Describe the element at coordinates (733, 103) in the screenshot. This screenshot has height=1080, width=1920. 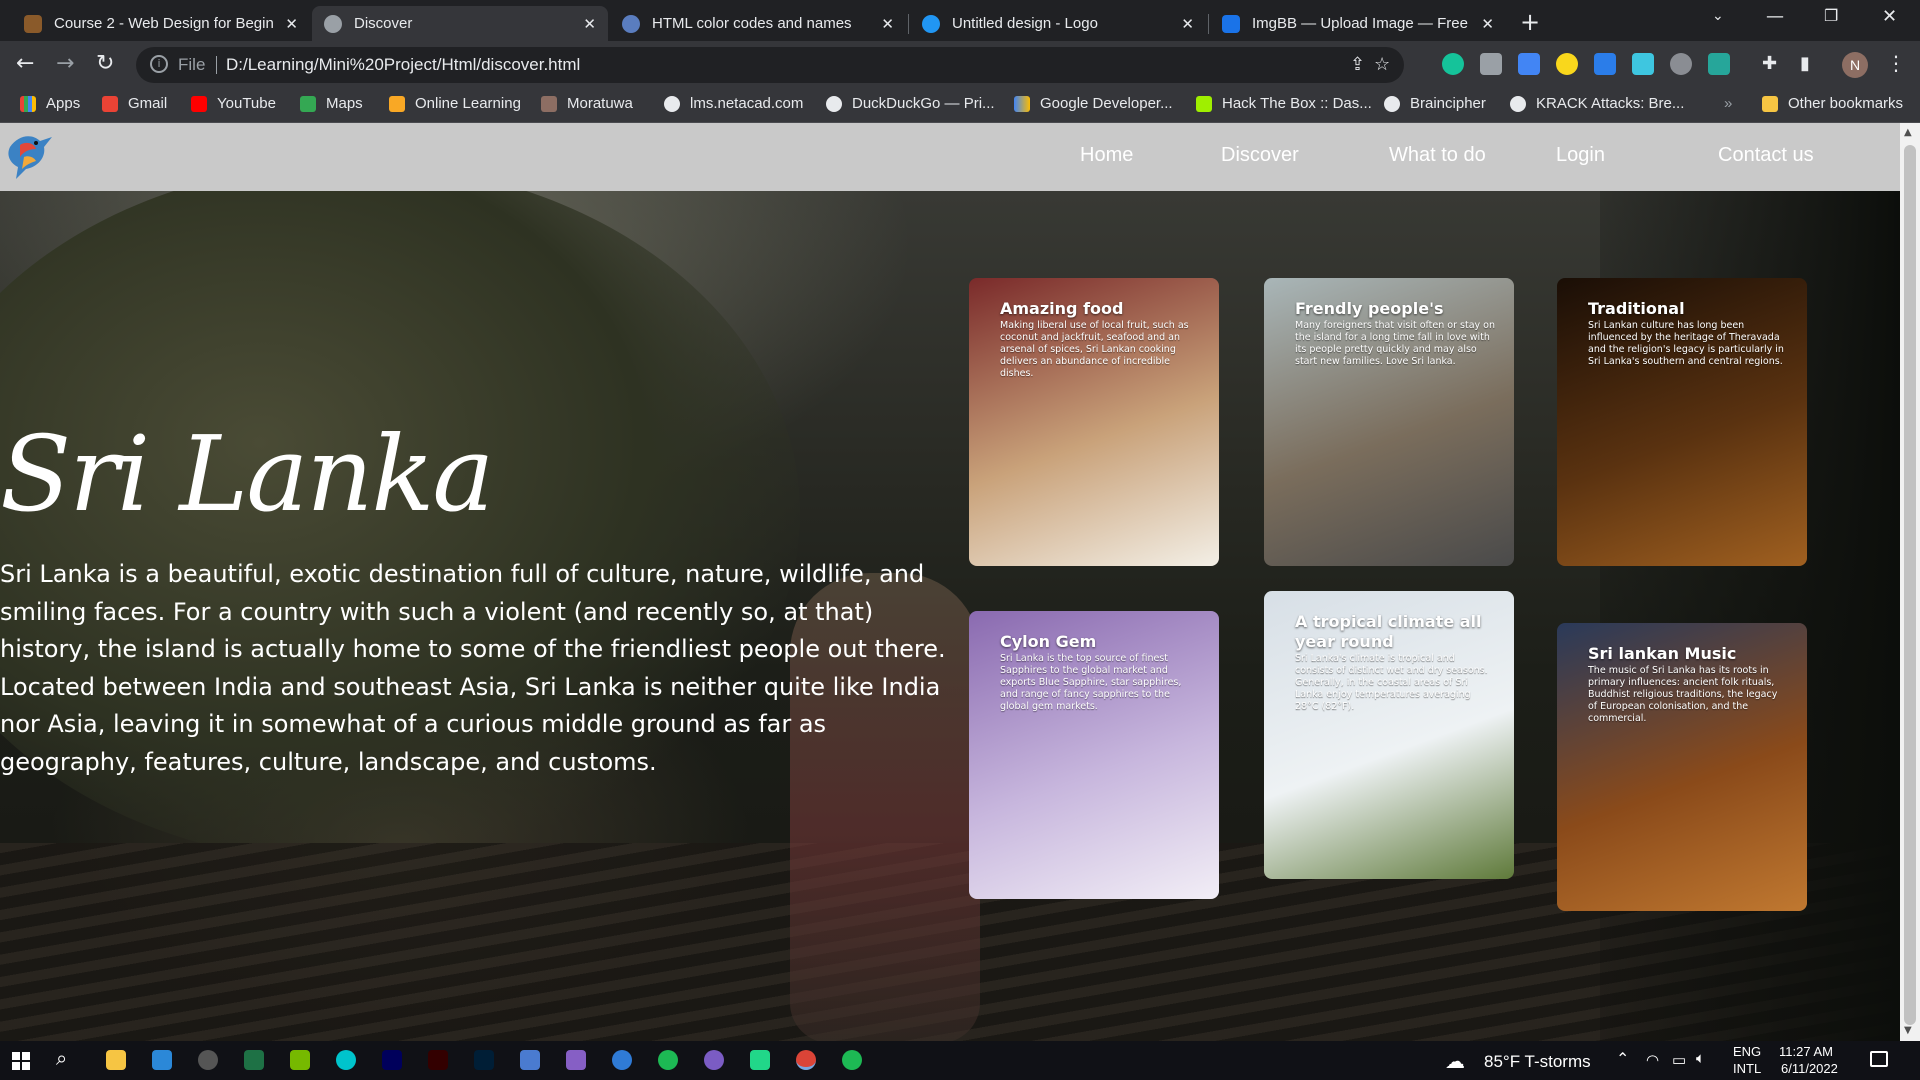
I see `bookmark-netacad: lms.netacad.com` at that location.